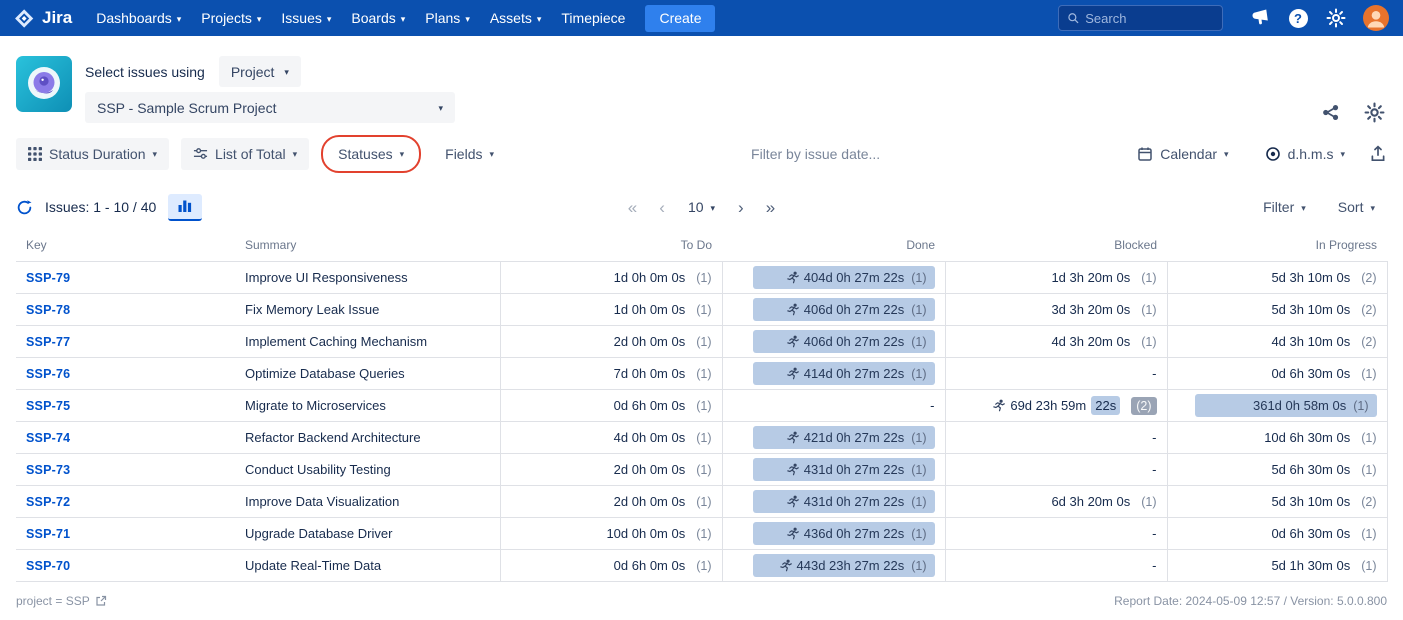  What do you see at coordinates (48, 406) in the screenshot?
I see `issue-key-link: SSP-75` at bounding box center [48, 406].